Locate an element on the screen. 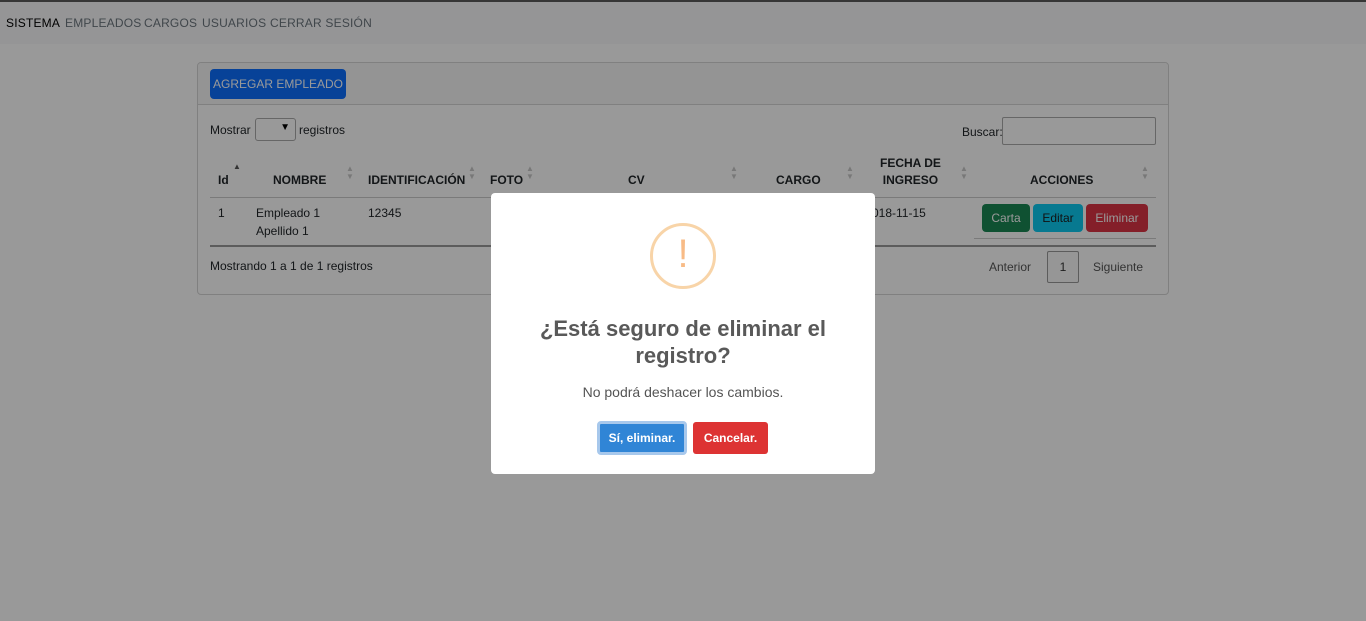  confirm-delete-button: Sí, eliminar. is located at coordinates (642, 438).